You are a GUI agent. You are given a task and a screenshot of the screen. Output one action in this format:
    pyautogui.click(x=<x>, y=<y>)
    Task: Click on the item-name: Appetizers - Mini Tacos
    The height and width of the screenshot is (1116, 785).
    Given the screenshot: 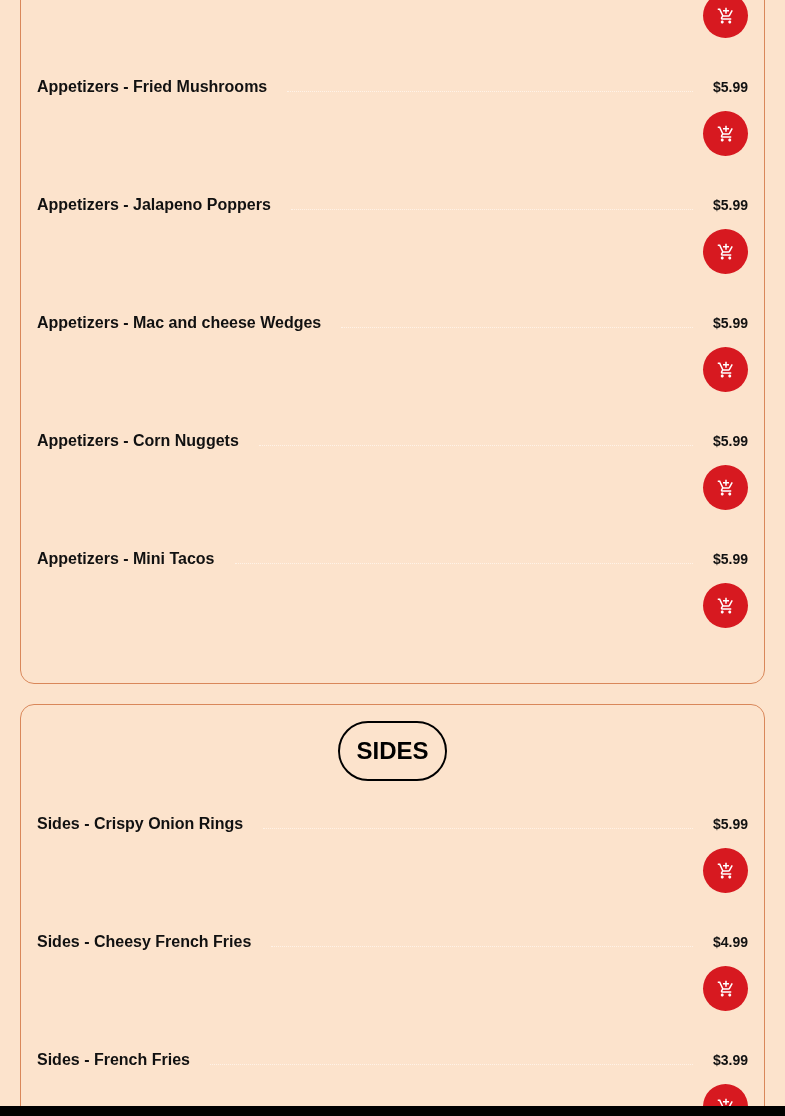 What is the action you would take?
    pyautogui.click(x=126, y=559)
    